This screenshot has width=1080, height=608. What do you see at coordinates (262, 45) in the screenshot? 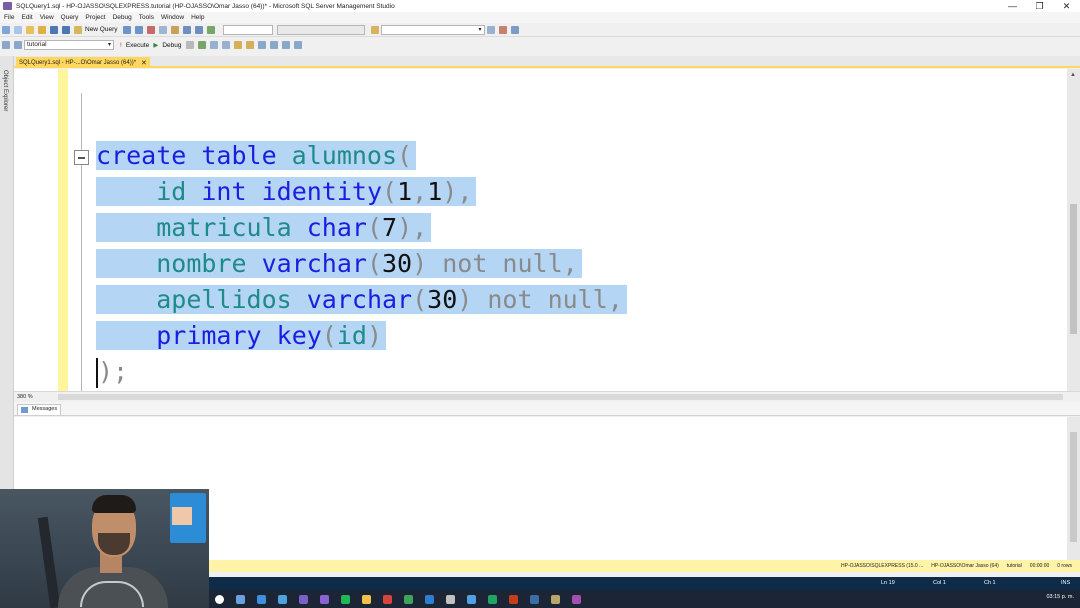
I see `comment-icon` at bounding box center [262, 45].